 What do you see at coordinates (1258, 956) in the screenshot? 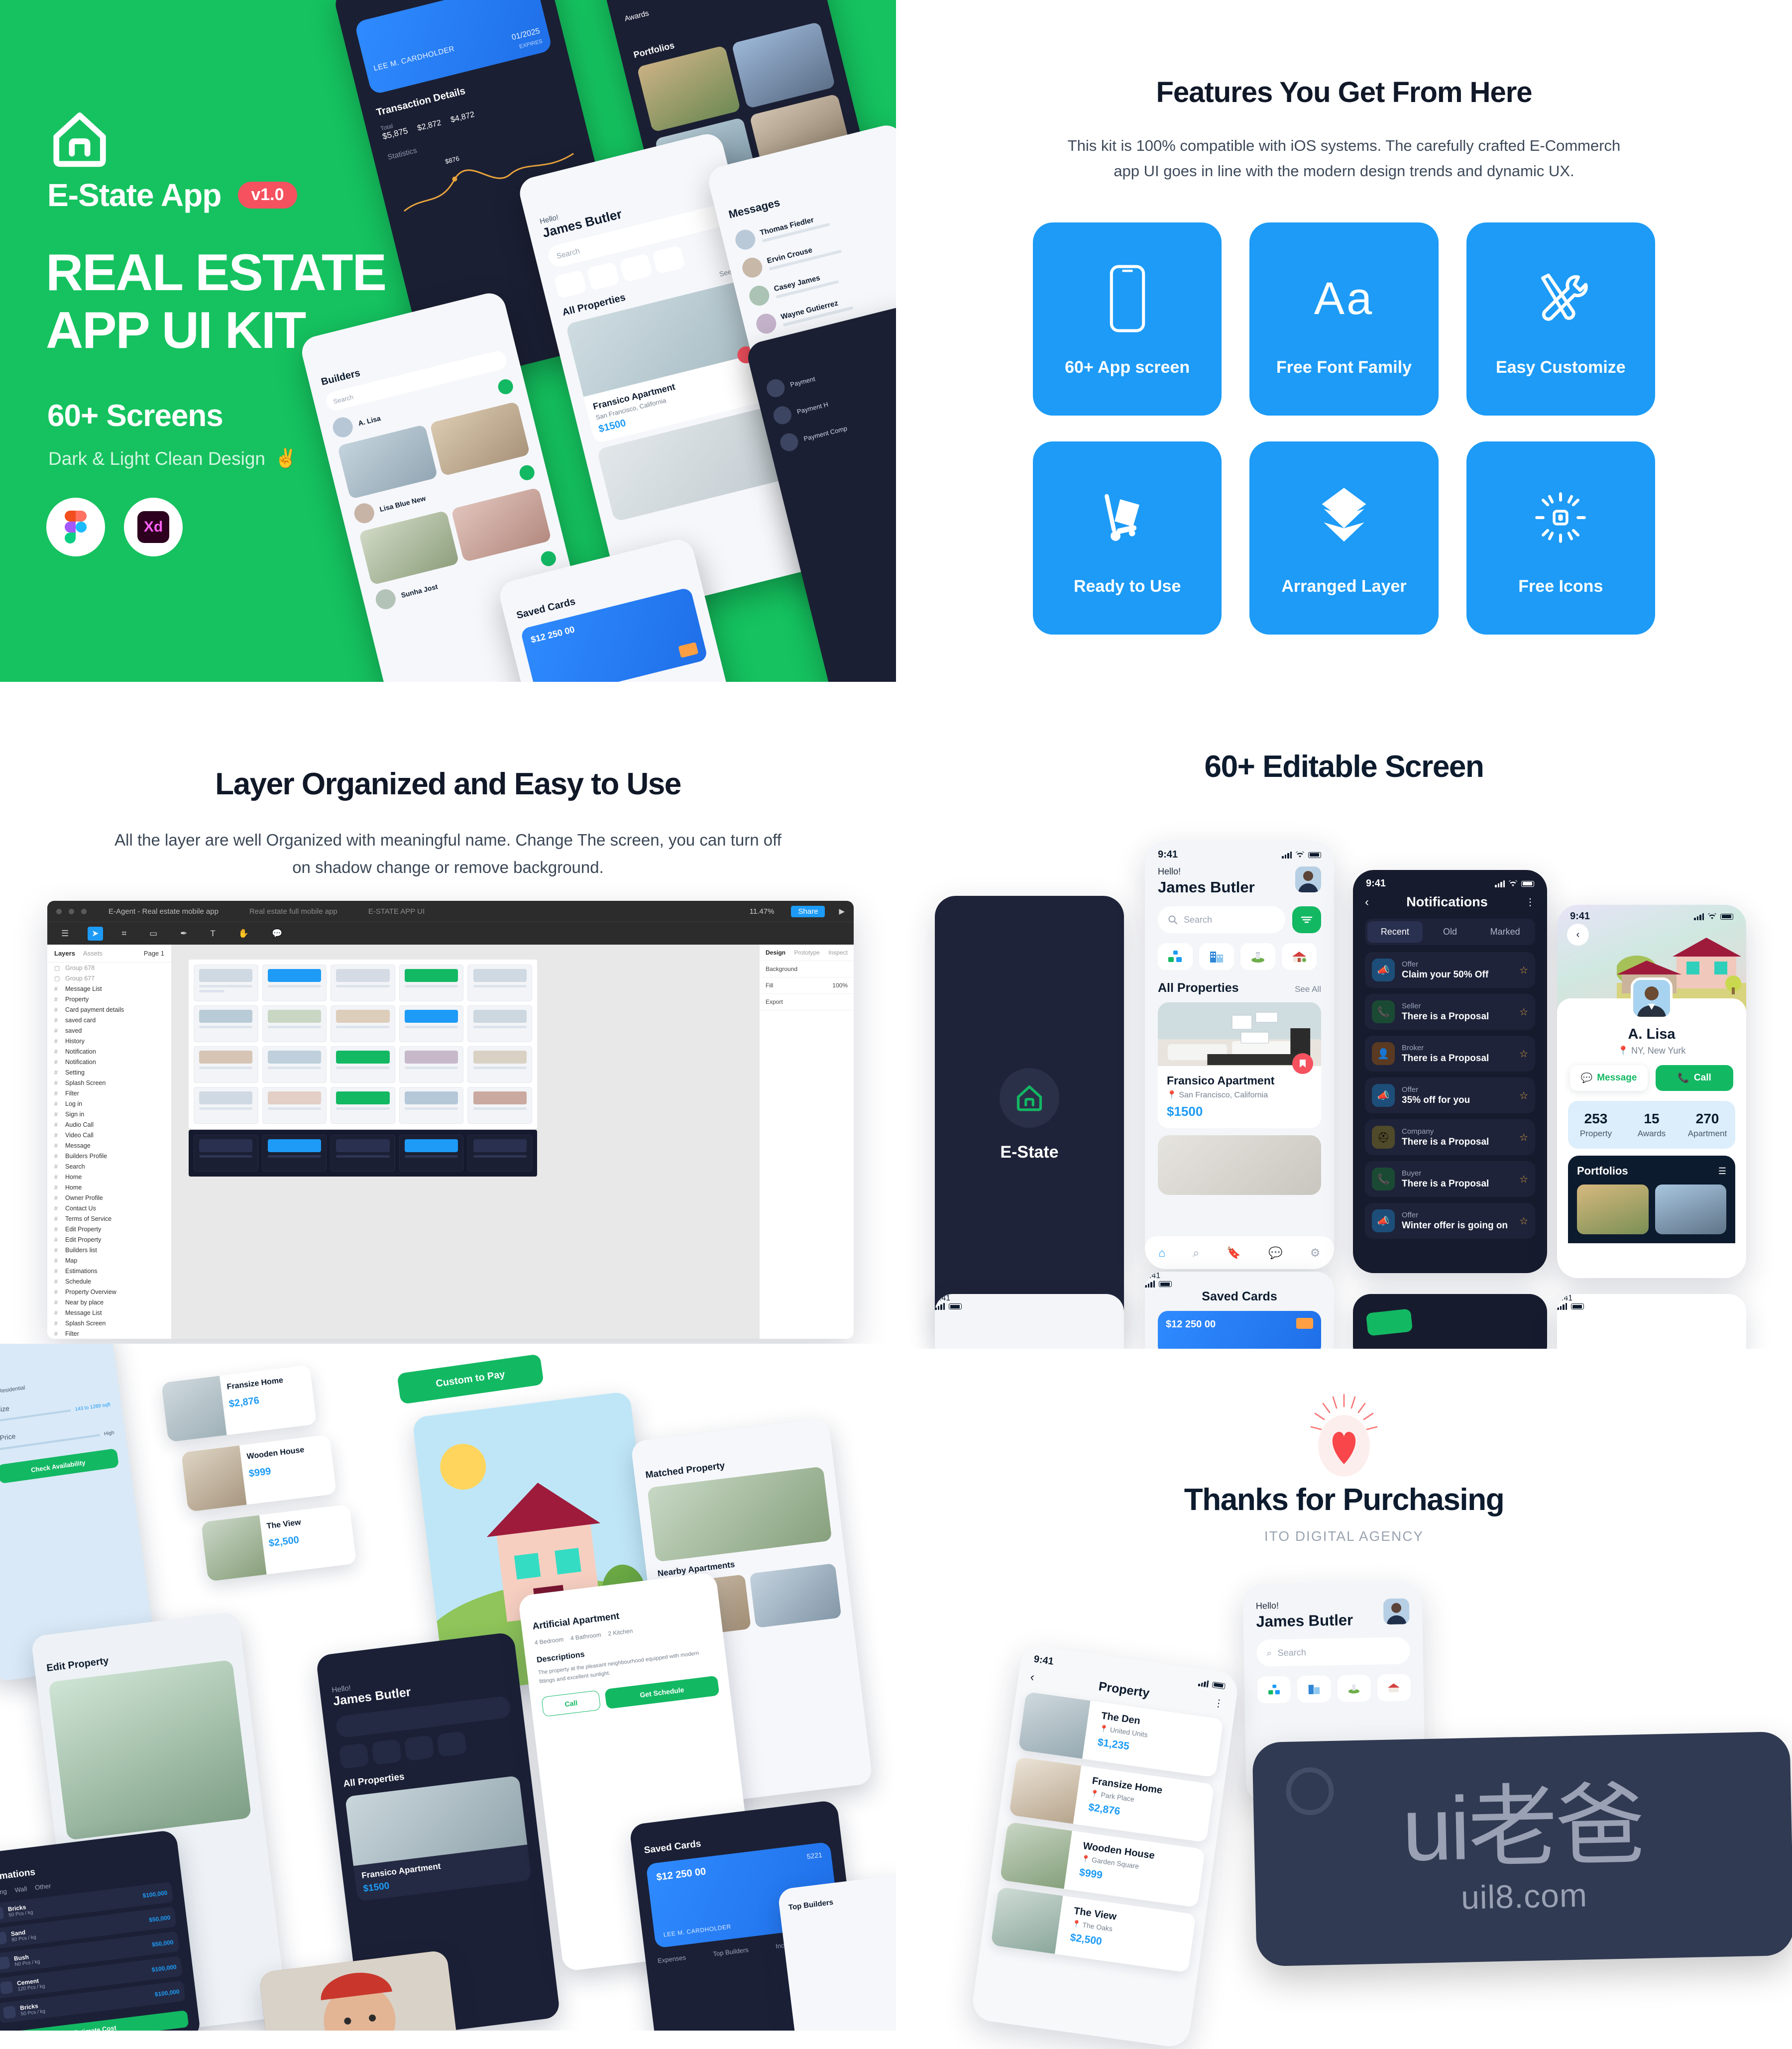
I see `land-icon` at bounding box center [1258, 956].